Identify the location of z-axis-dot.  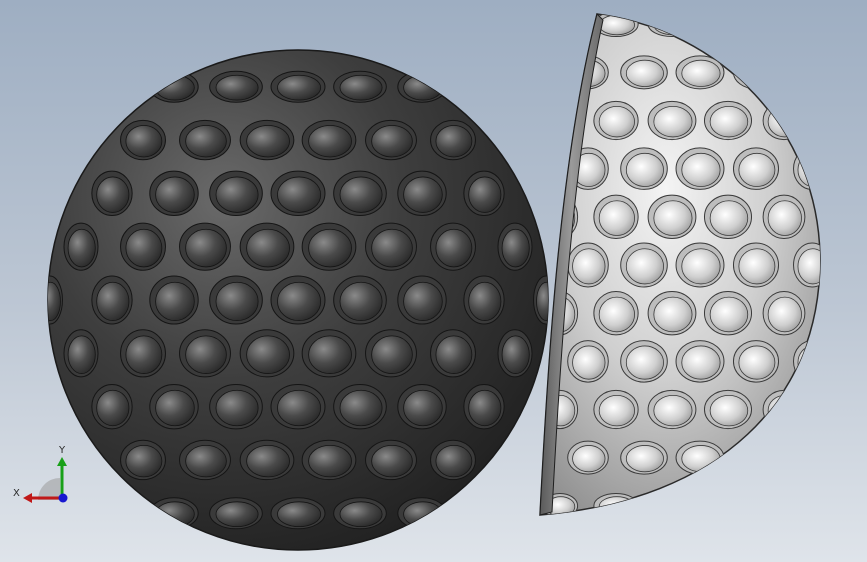
(63, 498).